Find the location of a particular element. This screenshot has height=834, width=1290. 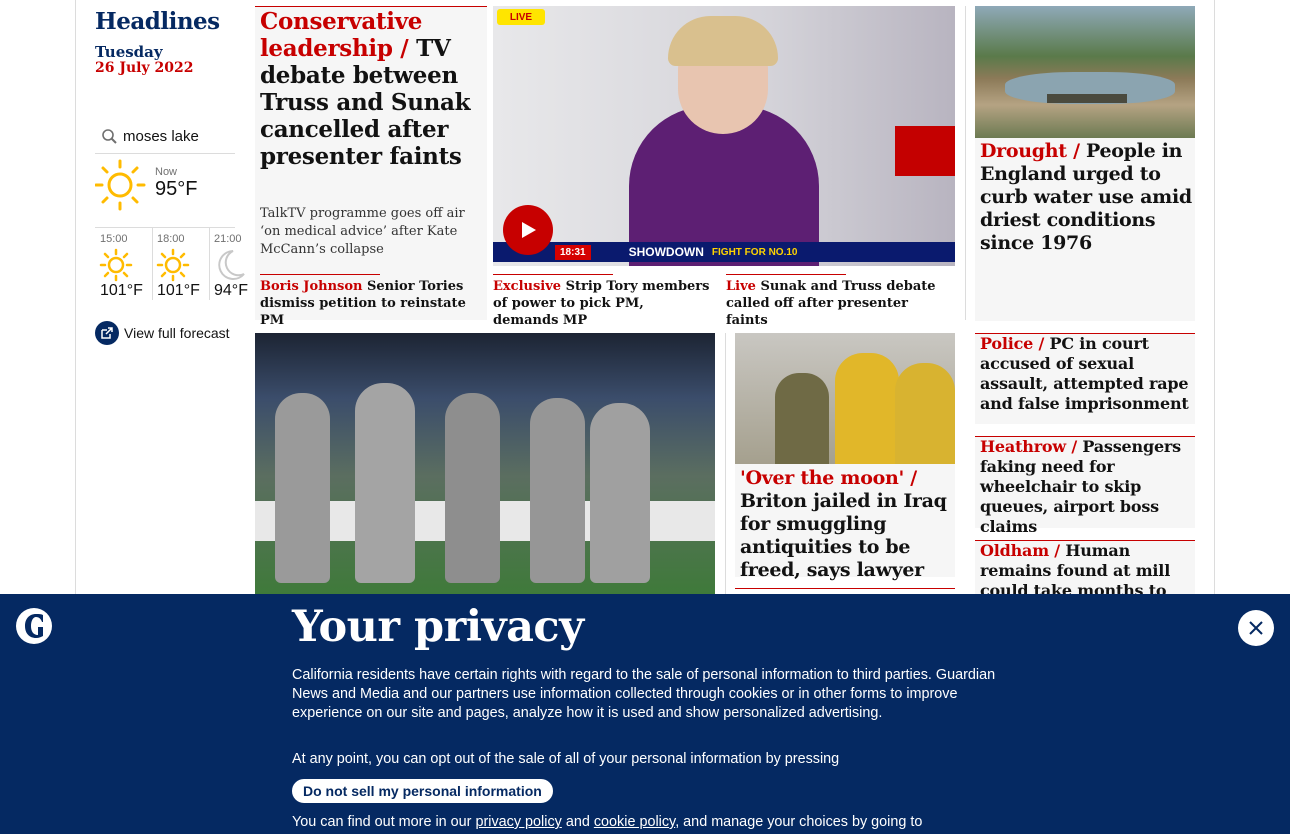

video-logo-panel is located at coordinates (925, 151).